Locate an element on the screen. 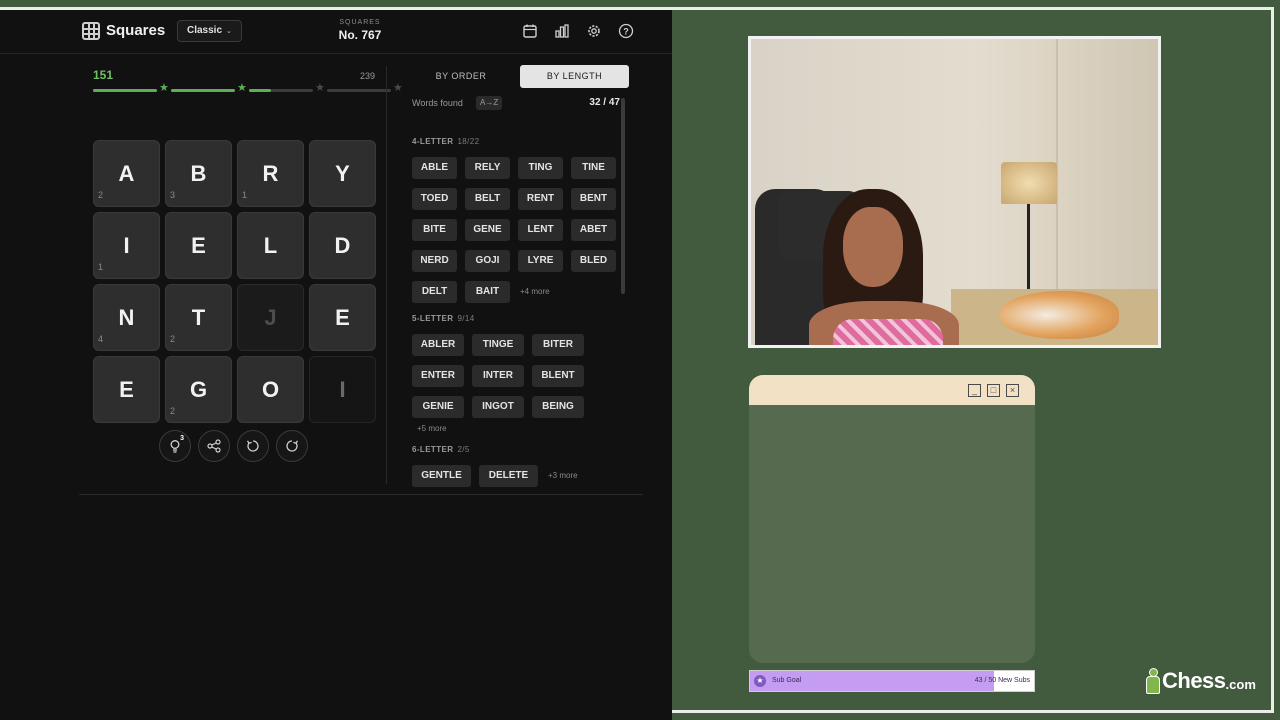  progress-segment is located at coordinates (281, 90).